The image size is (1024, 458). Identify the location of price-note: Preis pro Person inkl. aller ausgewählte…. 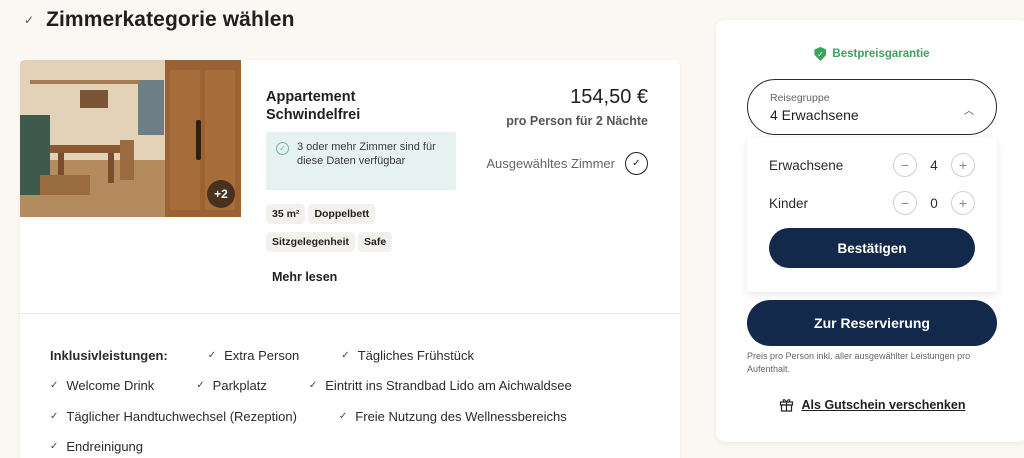
(859, 362).